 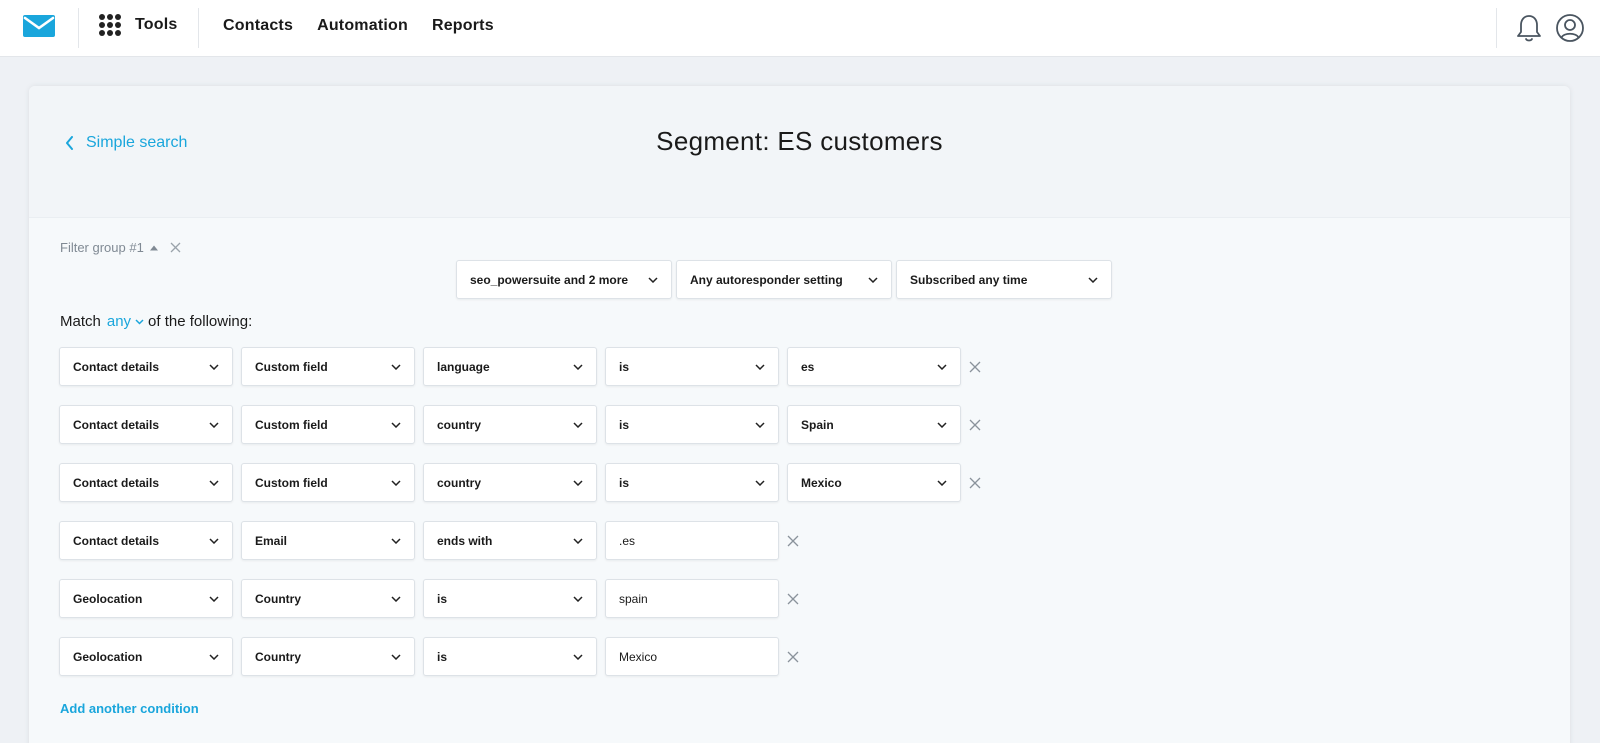 I want to click on close-icon, so click(x=175, y=247).